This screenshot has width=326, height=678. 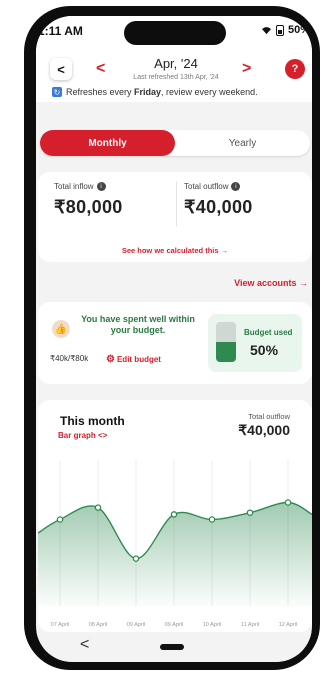 What do you see at coordinates (250, 625) in the screenshot?
I see `x-tick-label: 11 April` at bounding box center [250, 625].